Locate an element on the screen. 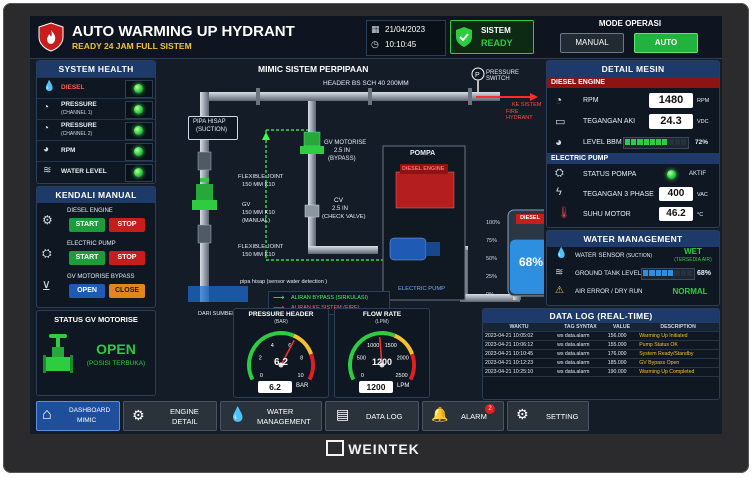 Image resolution: width=754 pixels, height=478 pixels. nav-engine-label-2: DETAIL is located at coordinates (185, 421).